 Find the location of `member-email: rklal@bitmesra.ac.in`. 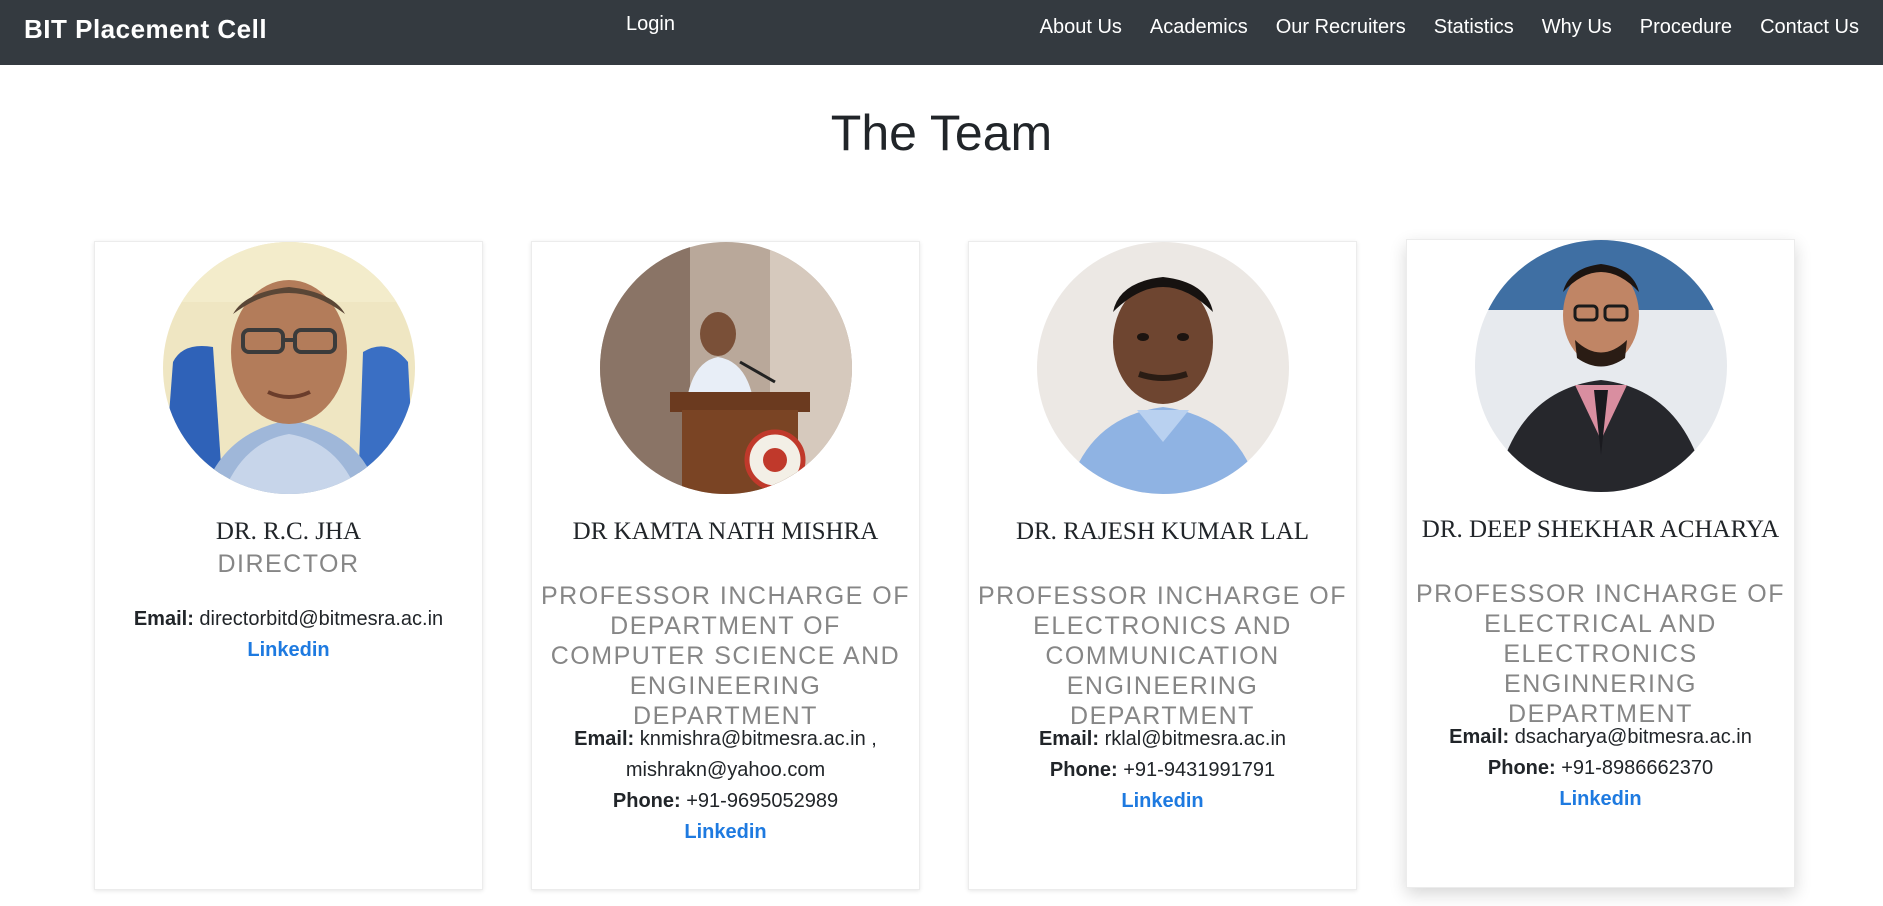

member-email: rklal@bitmesra.ac.in is located at coordinates (1195, 739).